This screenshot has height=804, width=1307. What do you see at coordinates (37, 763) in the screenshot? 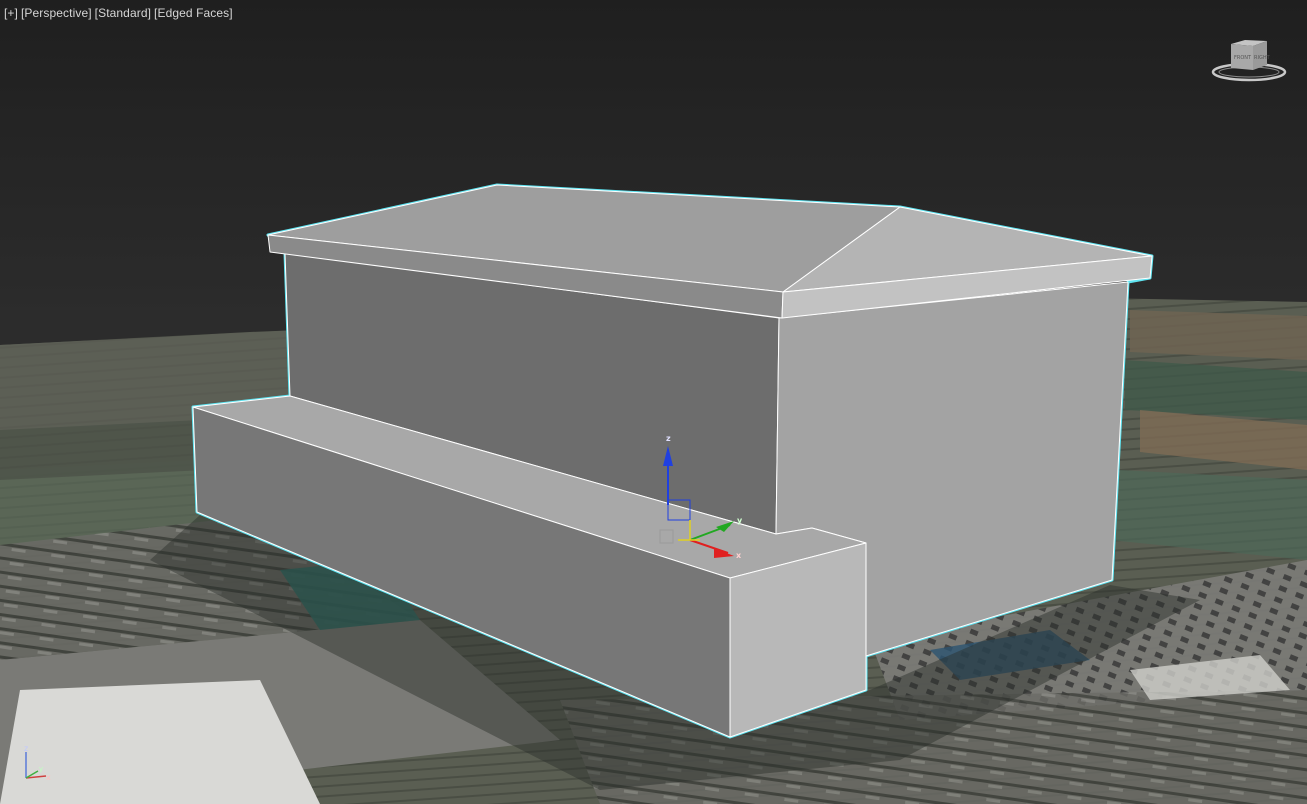
I see `world-axis-tripod: z x y` at bounding box center [37, 763].